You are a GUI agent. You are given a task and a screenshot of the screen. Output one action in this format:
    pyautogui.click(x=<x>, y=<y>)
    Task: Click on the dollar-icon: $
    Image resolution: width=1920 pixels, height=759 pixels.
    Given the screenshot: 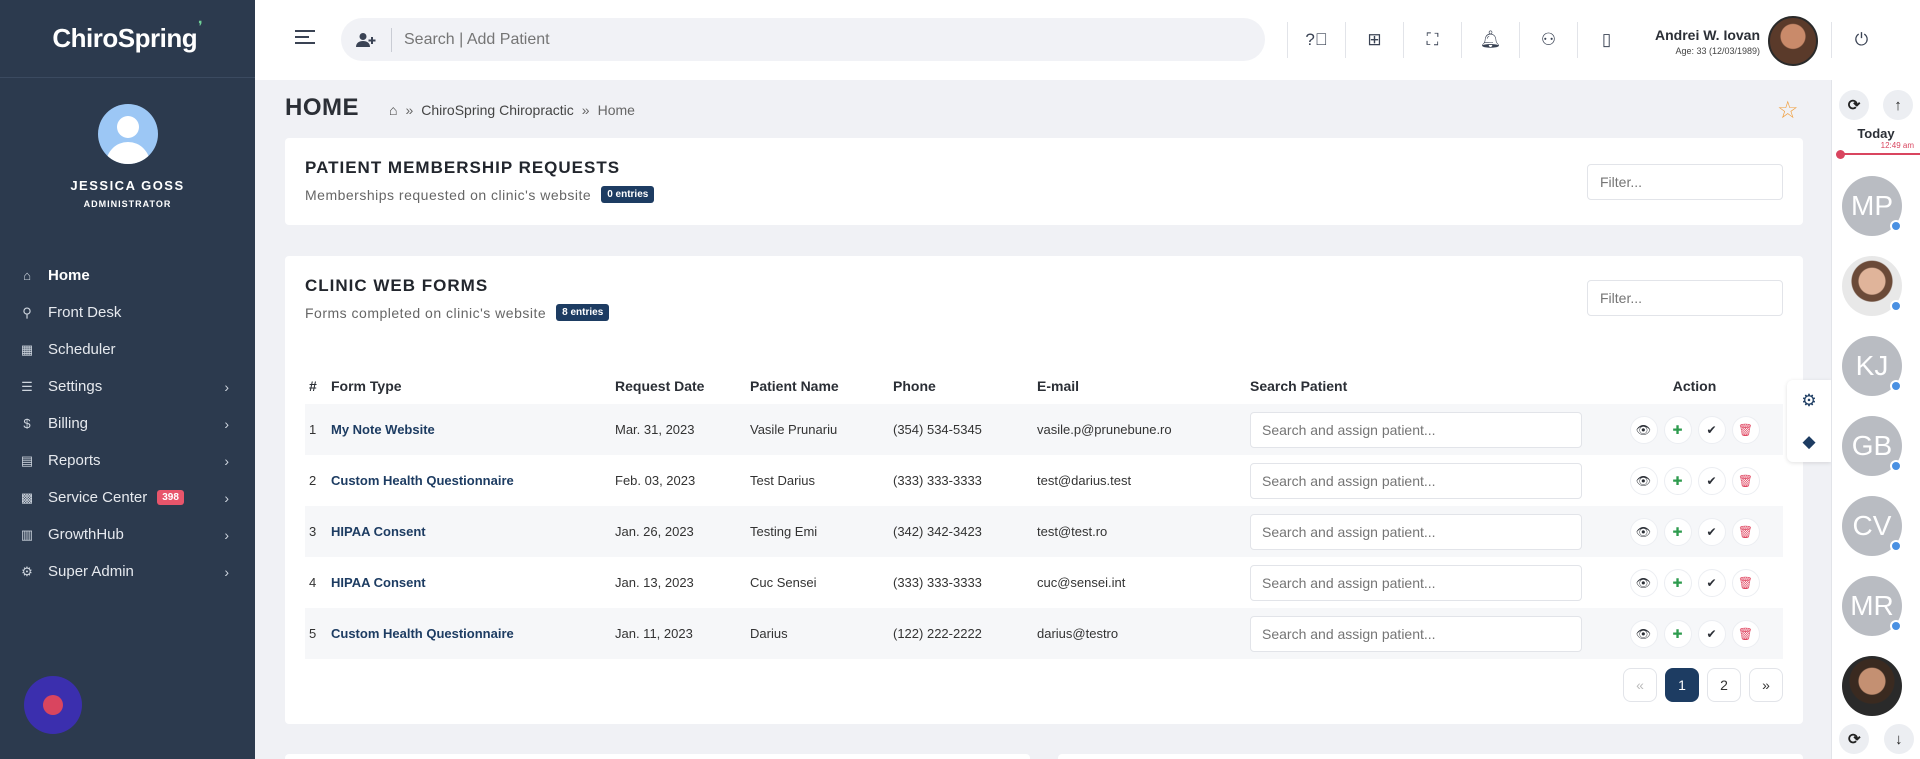 What is the action you would take?
    pyautogui.click(x=27, y=423)
    